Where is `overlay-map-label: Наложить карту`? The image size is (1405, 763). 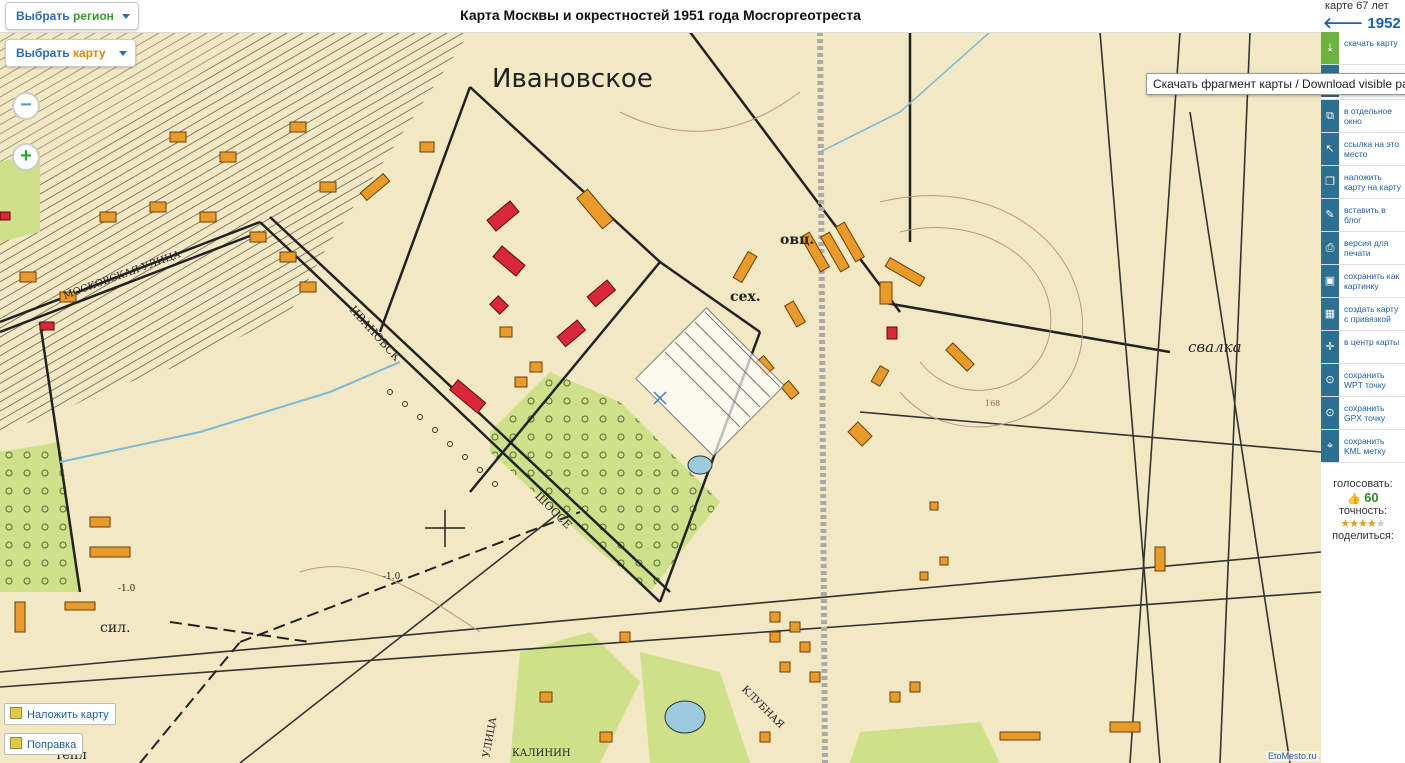 overlay-map-label: Наложить карту is located at coordinates (68, 715).